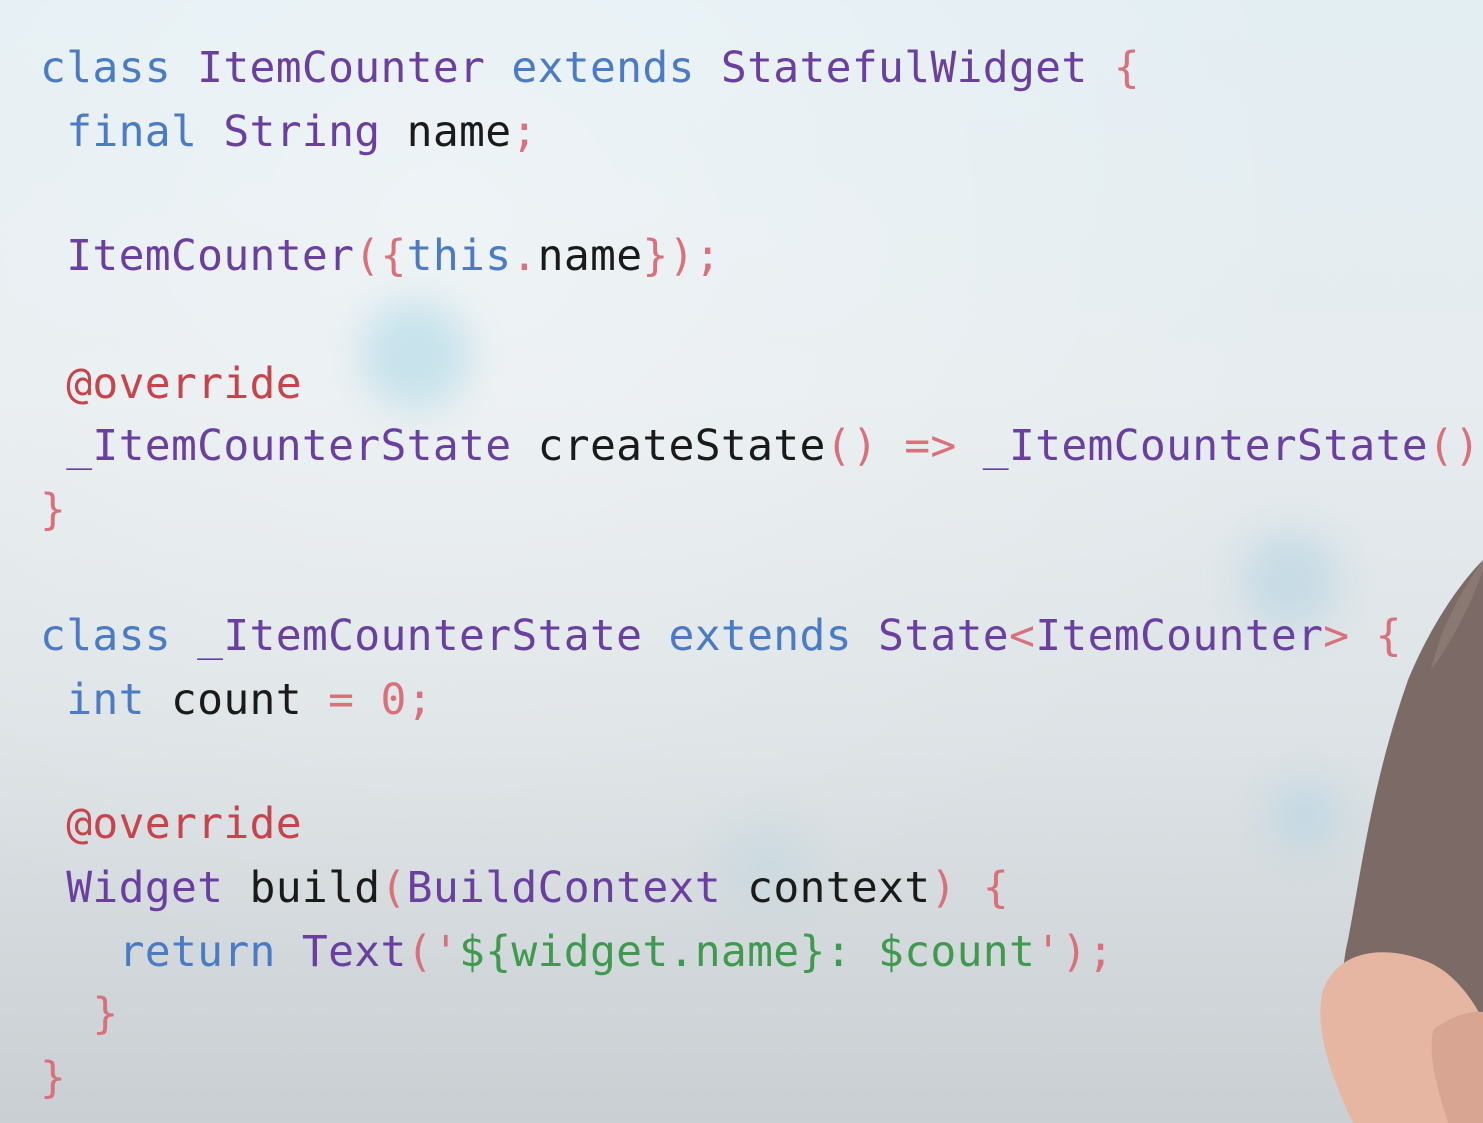 Image resolution: width=1483 pixels, height=1123 pixels. I want to click on line-build: Widget build(BuildContext context) {, so click(524, 888).